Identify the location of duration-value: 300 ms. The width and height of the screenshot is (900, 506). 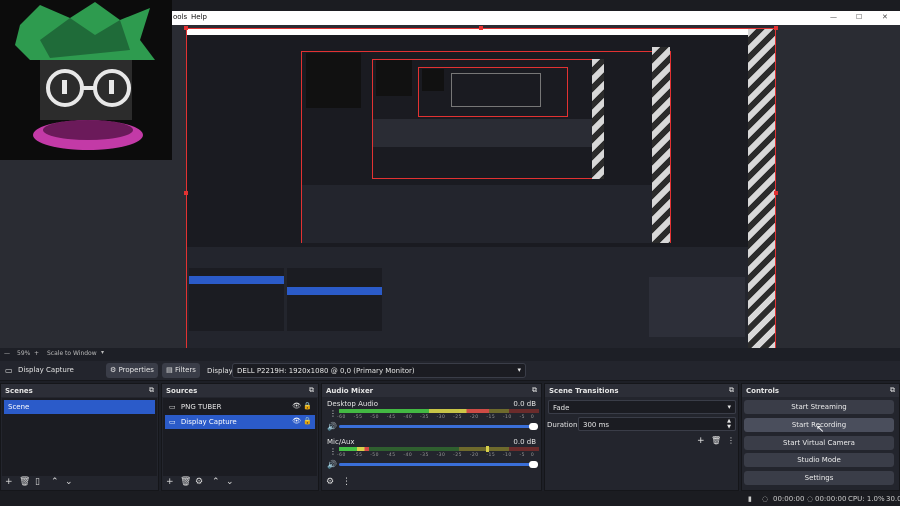
(596, 425).